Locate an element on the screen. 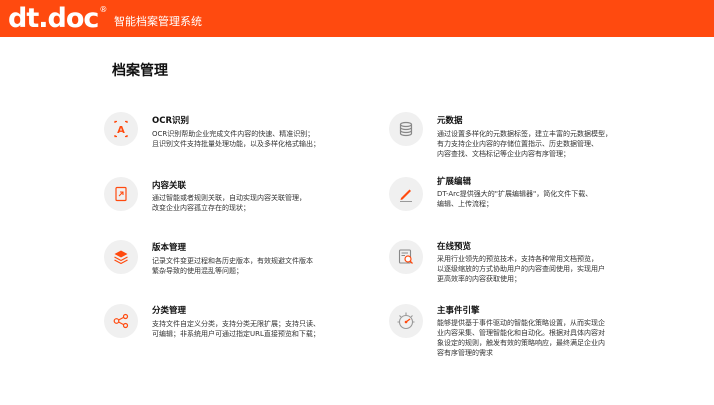  feature-desc-line: 通过智能或者规则关联，自动实现内容关联管理， is located at coordinates (229, 198).